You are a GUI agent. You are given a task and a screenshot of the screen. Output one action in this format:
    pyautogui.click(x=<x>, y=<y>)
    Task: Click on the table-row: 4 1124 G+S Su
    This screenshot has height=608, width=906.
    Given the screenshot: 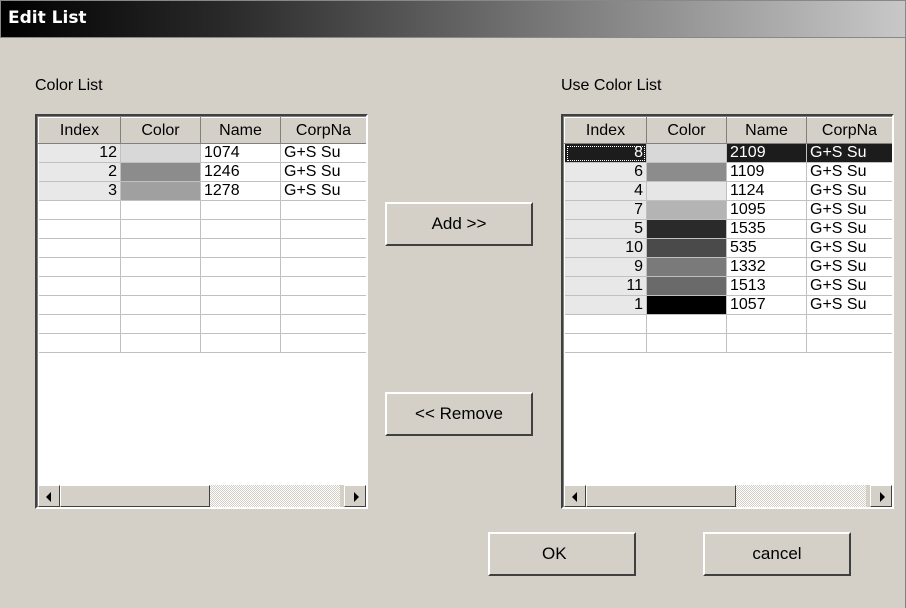 What is the action you would take?
    pyautogui.click(x=728, y=191)
    